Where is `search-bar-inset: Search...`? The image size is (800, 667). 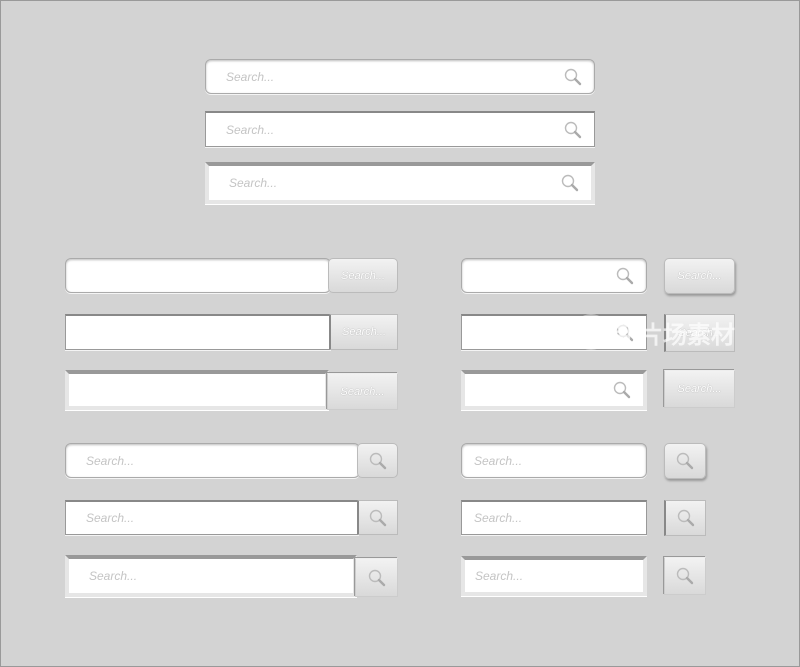 search-bar-inset: Search... is located at coordinates (400, 129).